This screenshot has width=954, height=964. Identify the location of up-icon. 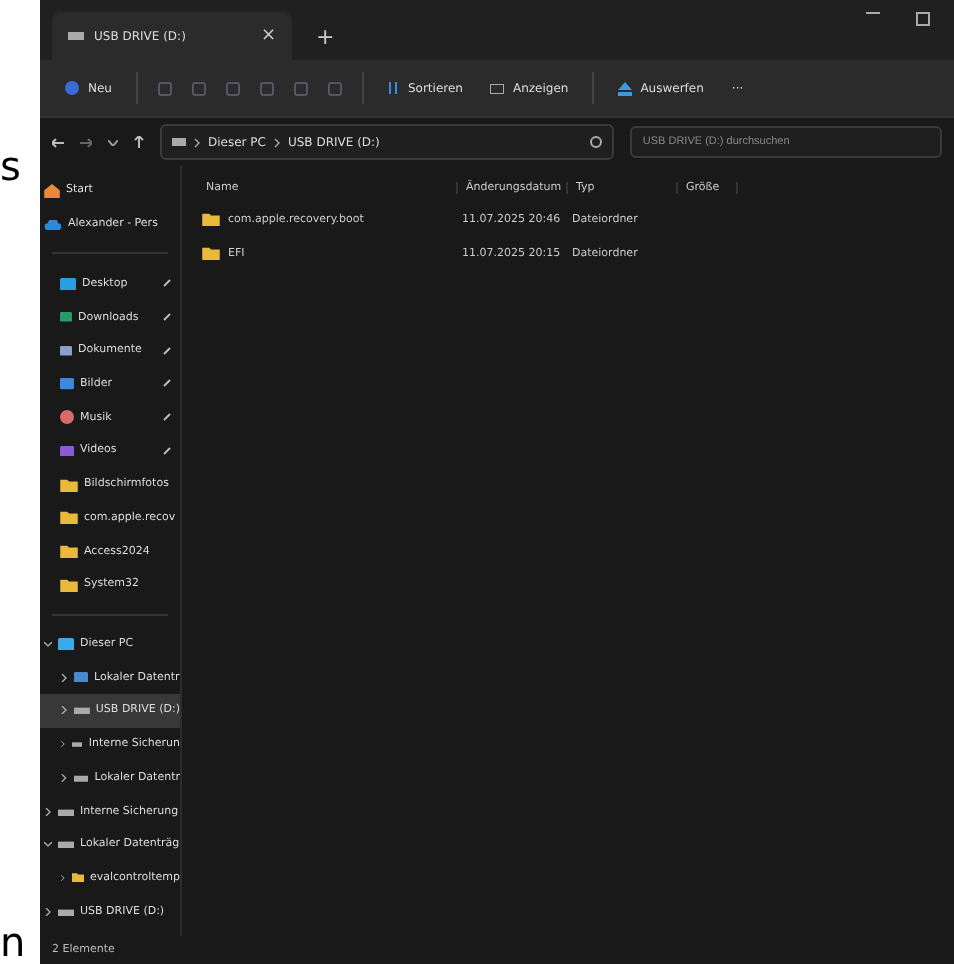
(139, 142).